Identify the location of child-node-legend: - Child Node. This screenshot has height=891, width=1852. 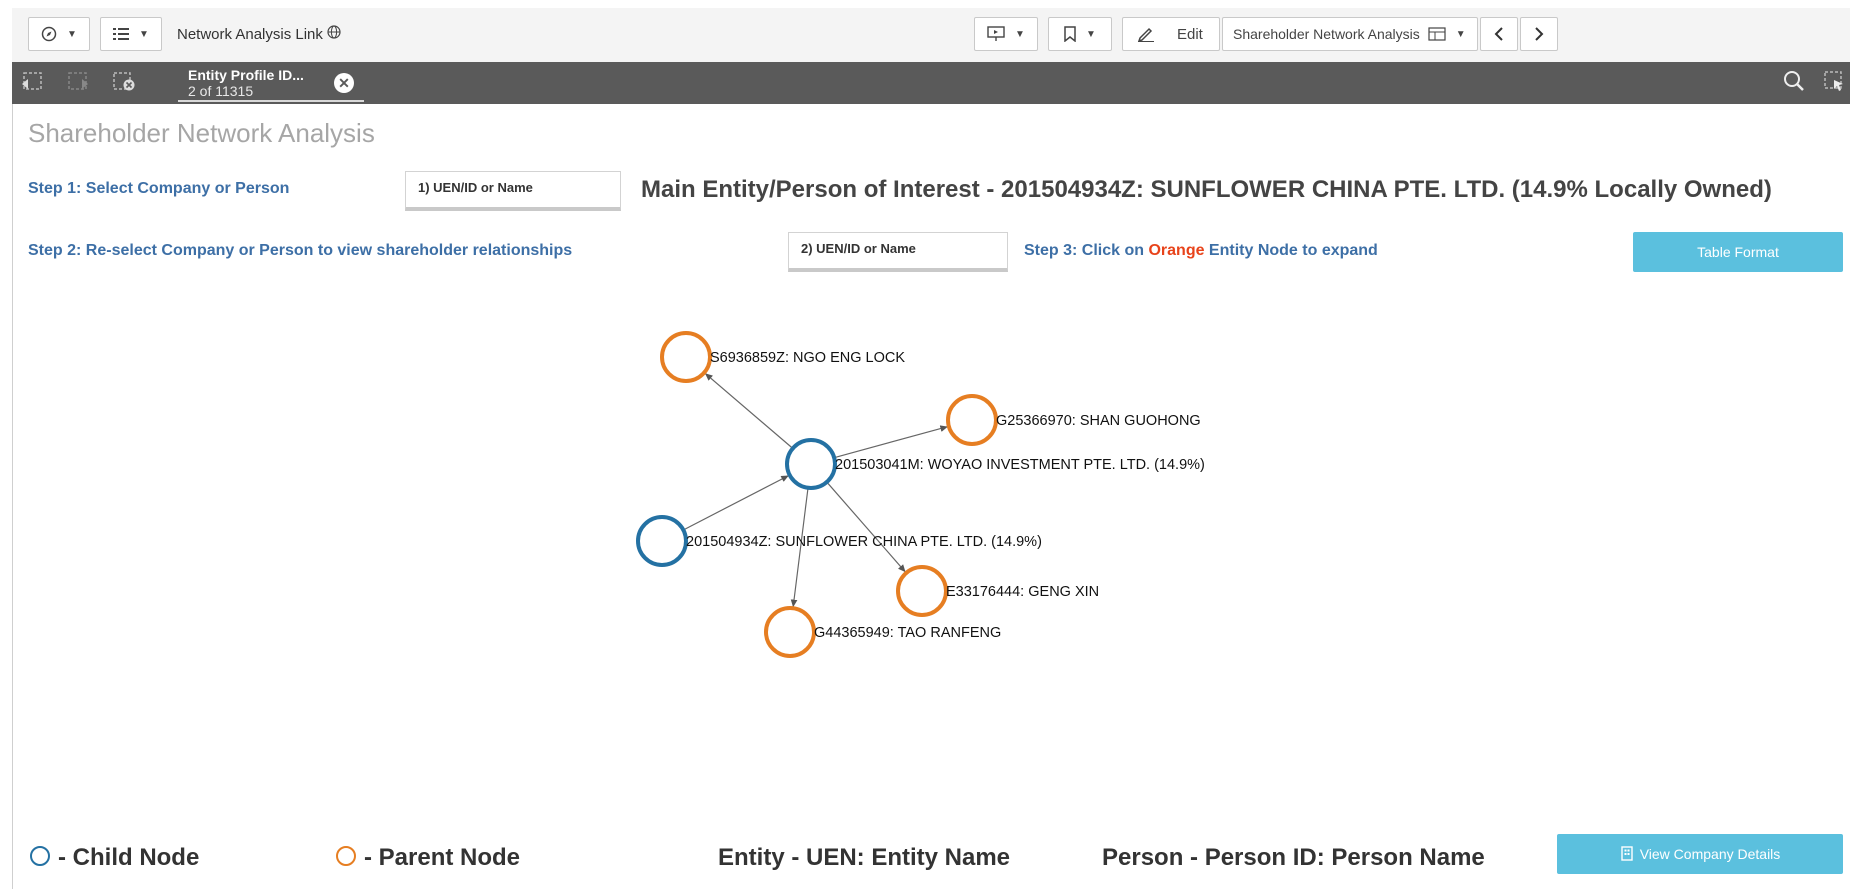
(129, 857).